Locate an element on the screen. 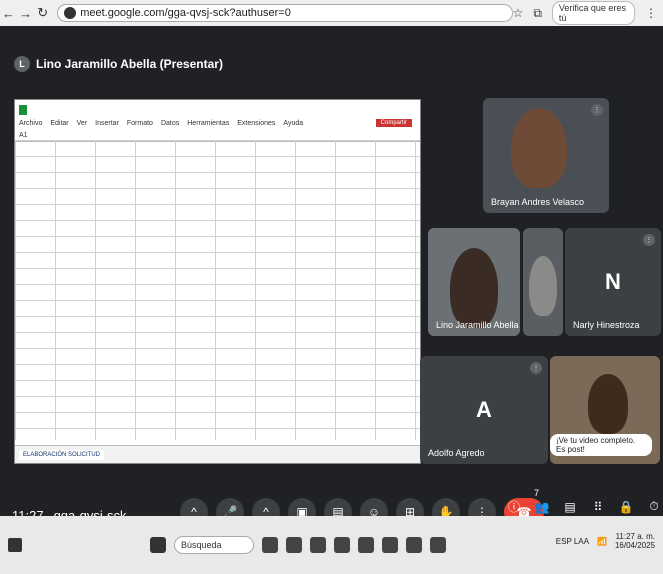  people-icon: 👥 is located at coordinates (542, 507).